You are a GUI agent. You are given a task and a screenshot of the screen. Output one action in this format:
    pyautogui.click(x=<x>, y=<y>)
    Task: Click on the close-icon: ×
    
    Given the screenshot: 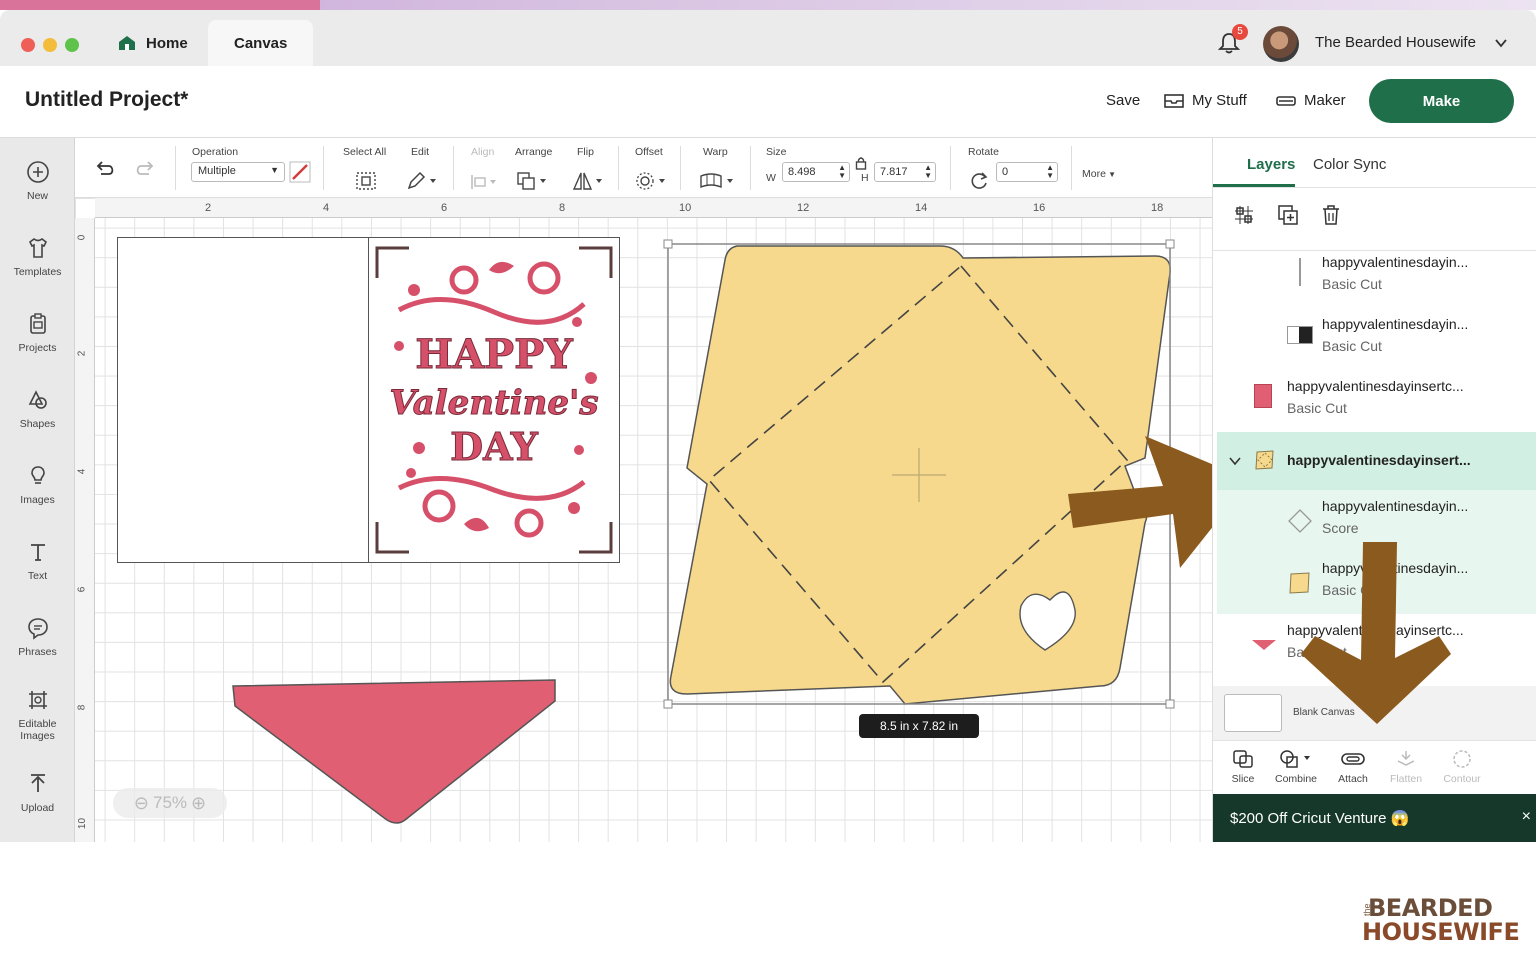 What is the action you would take?
    pyautogui.click(x=1526, y=817)
    